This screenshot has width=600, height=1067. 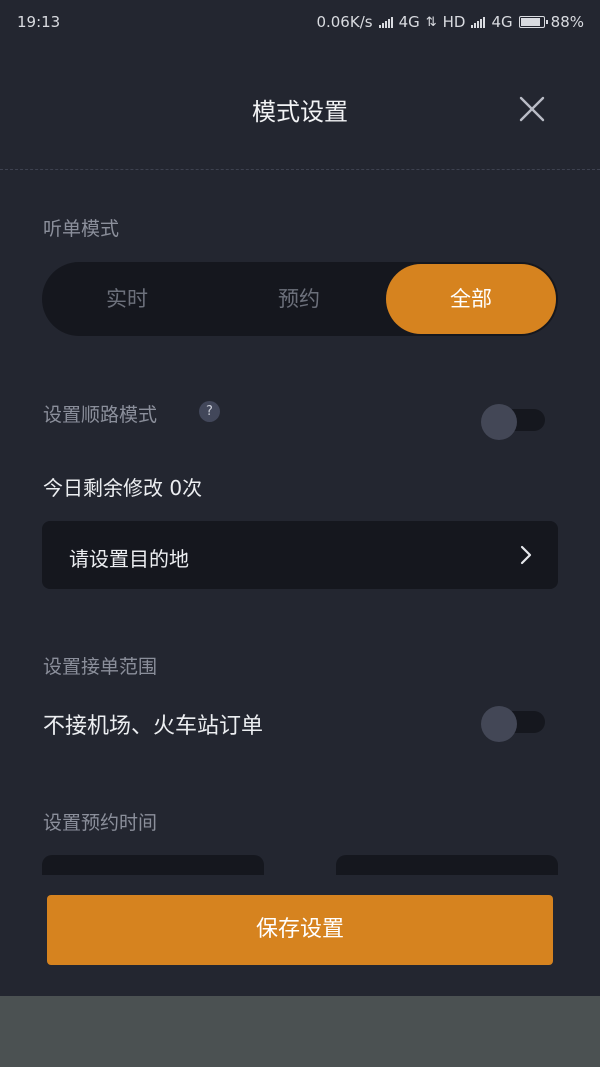 I want to click on segment-reservation: 预约, so click(x=299, y=299).